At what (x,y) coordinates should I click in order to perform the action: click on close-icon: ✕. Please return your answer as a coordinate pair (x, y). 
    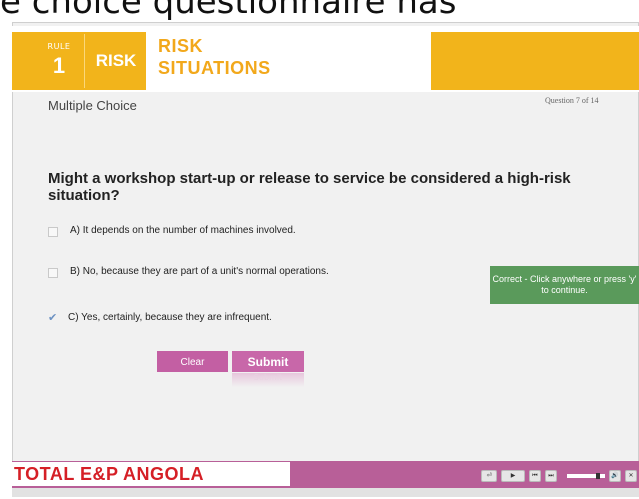
    Looking at the image, I should click on (631, 476).